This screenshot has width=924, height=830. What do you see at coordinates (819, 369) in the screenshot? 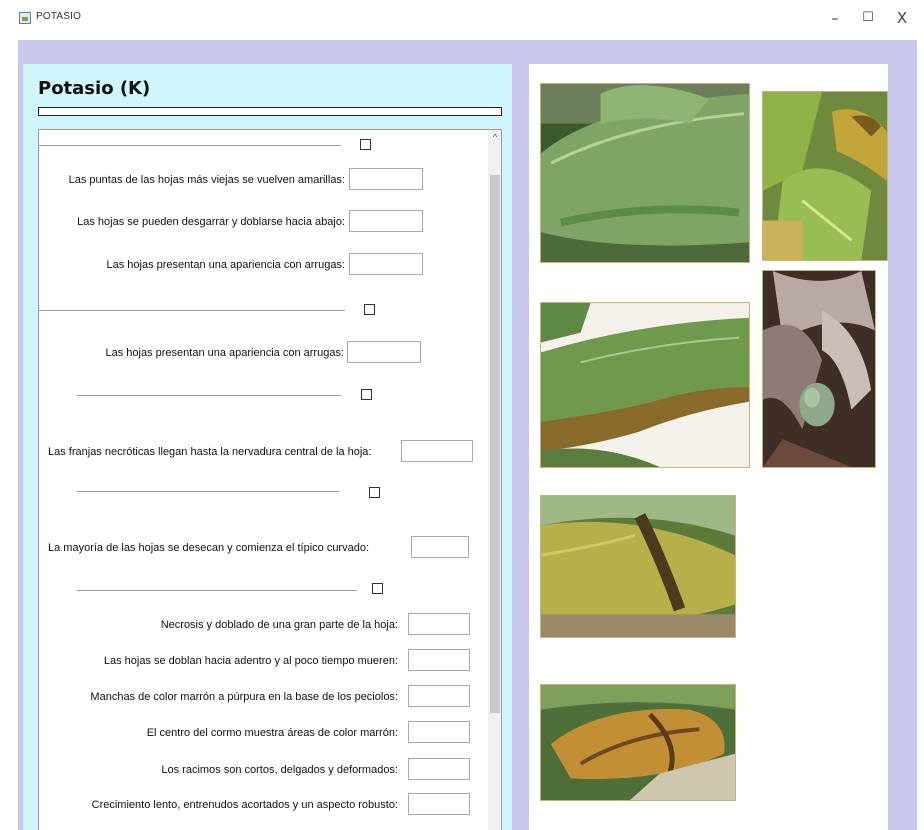
I see `banana-plant-drooping-bunch-photo` at bounding box center [819, 369].